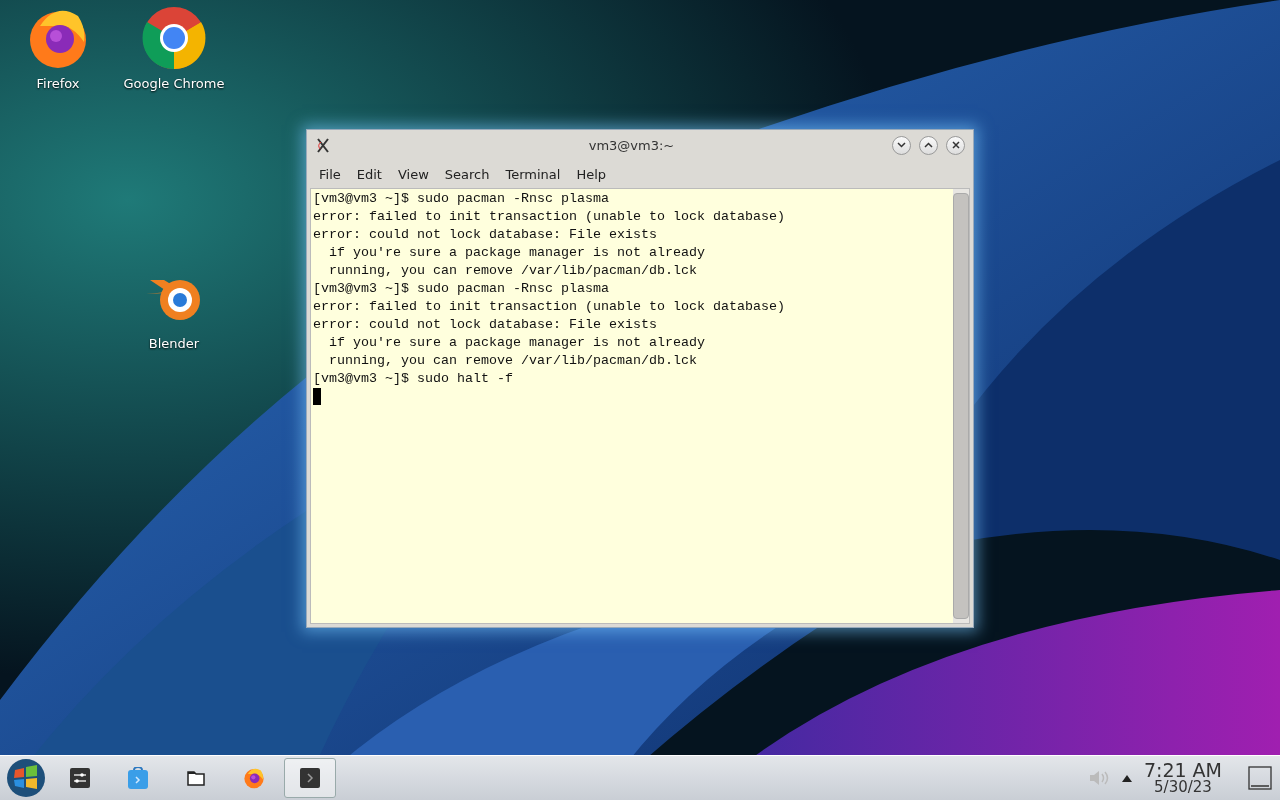  I want to click on close-icon, so click(955, 145).